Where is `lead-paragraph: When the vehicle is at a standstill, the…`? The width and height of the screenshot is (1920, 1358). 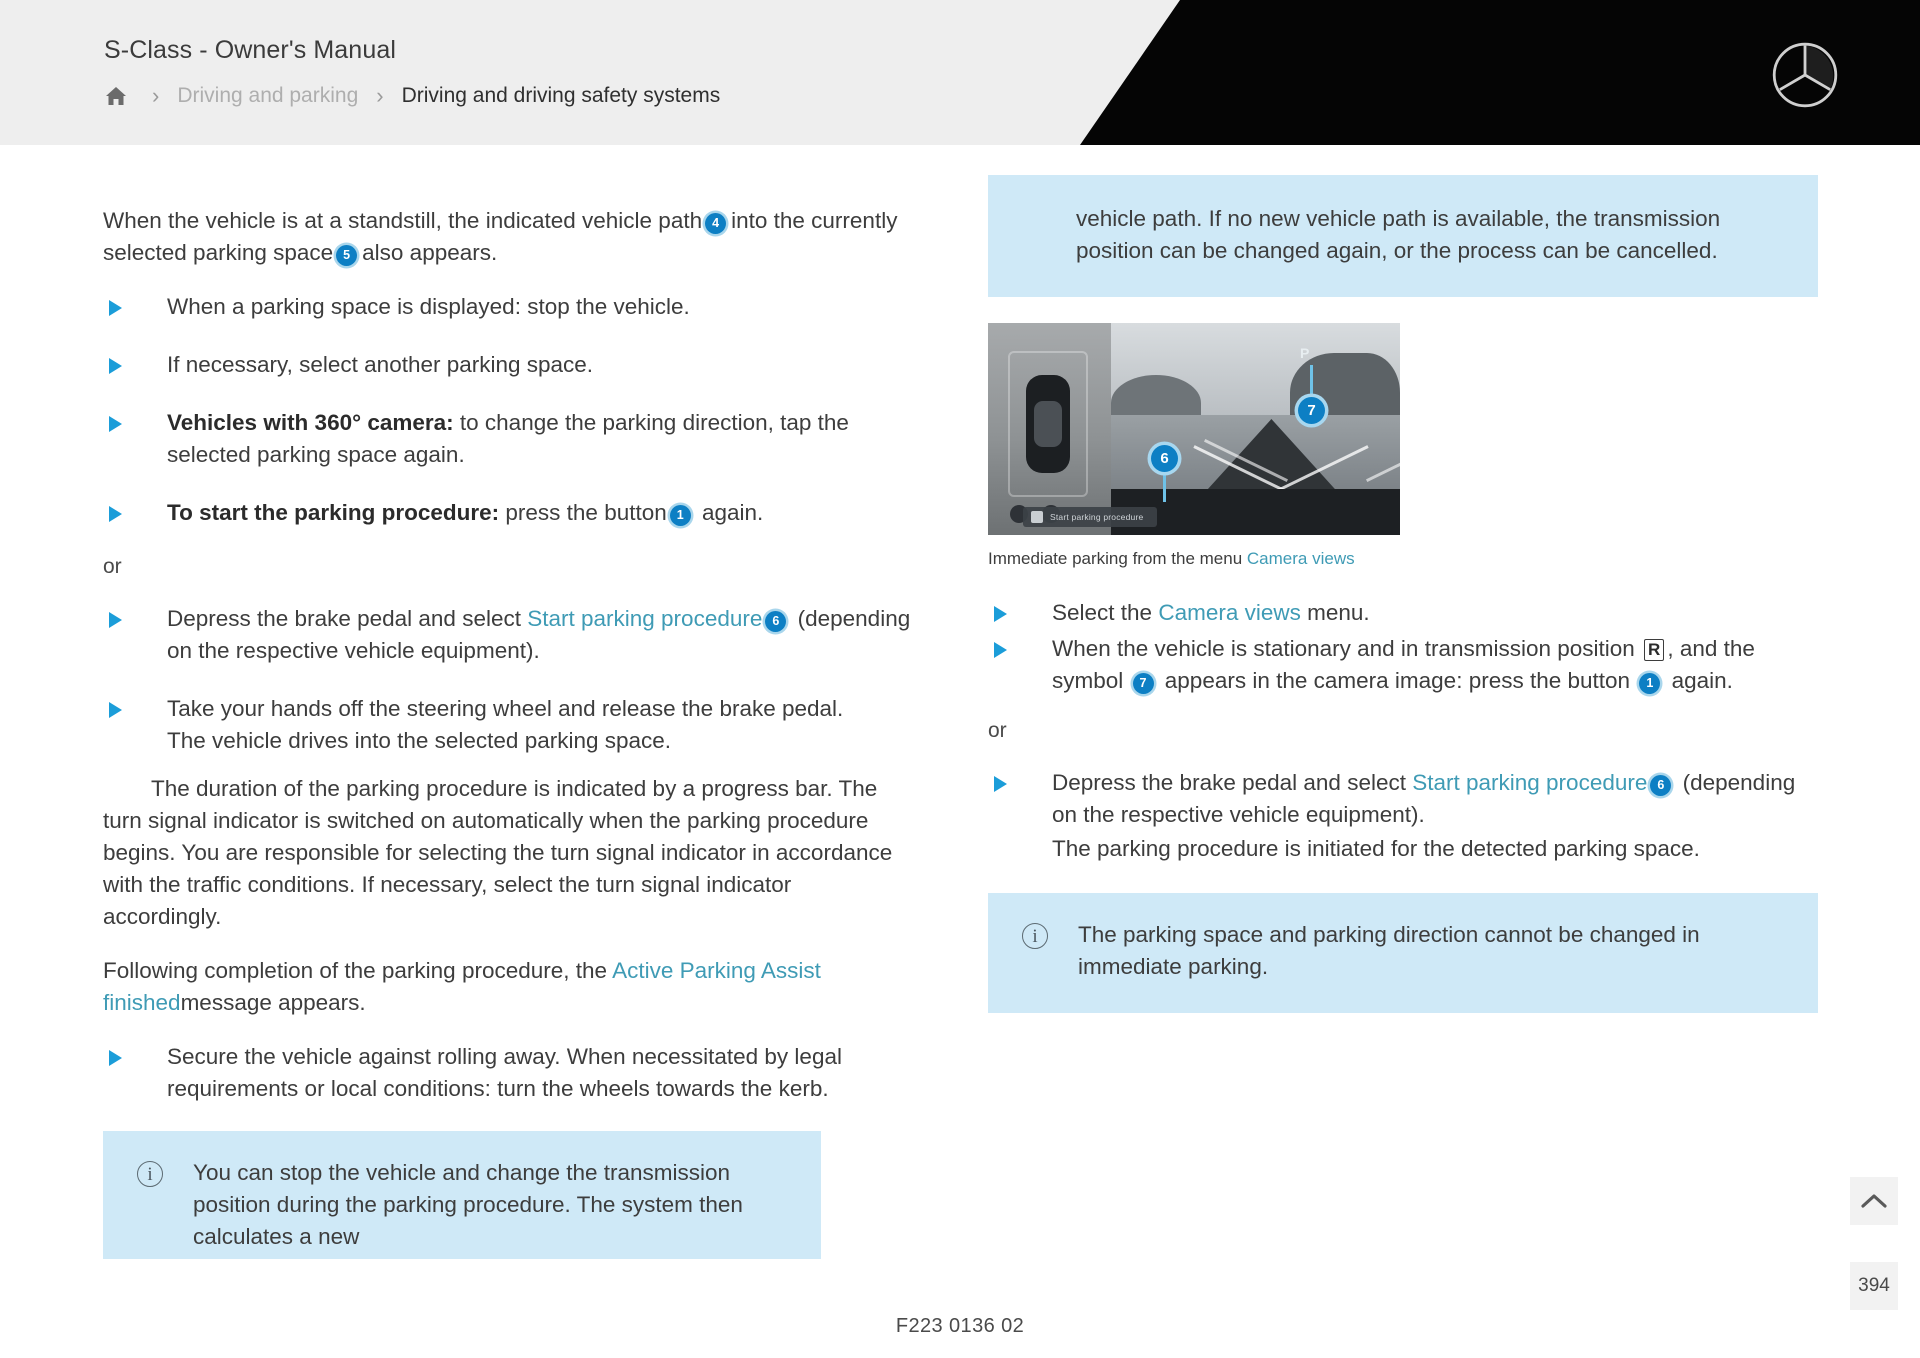 lead-paragraph: When the vehicle is at a standstill, the… is located at coordinates (508, 237).